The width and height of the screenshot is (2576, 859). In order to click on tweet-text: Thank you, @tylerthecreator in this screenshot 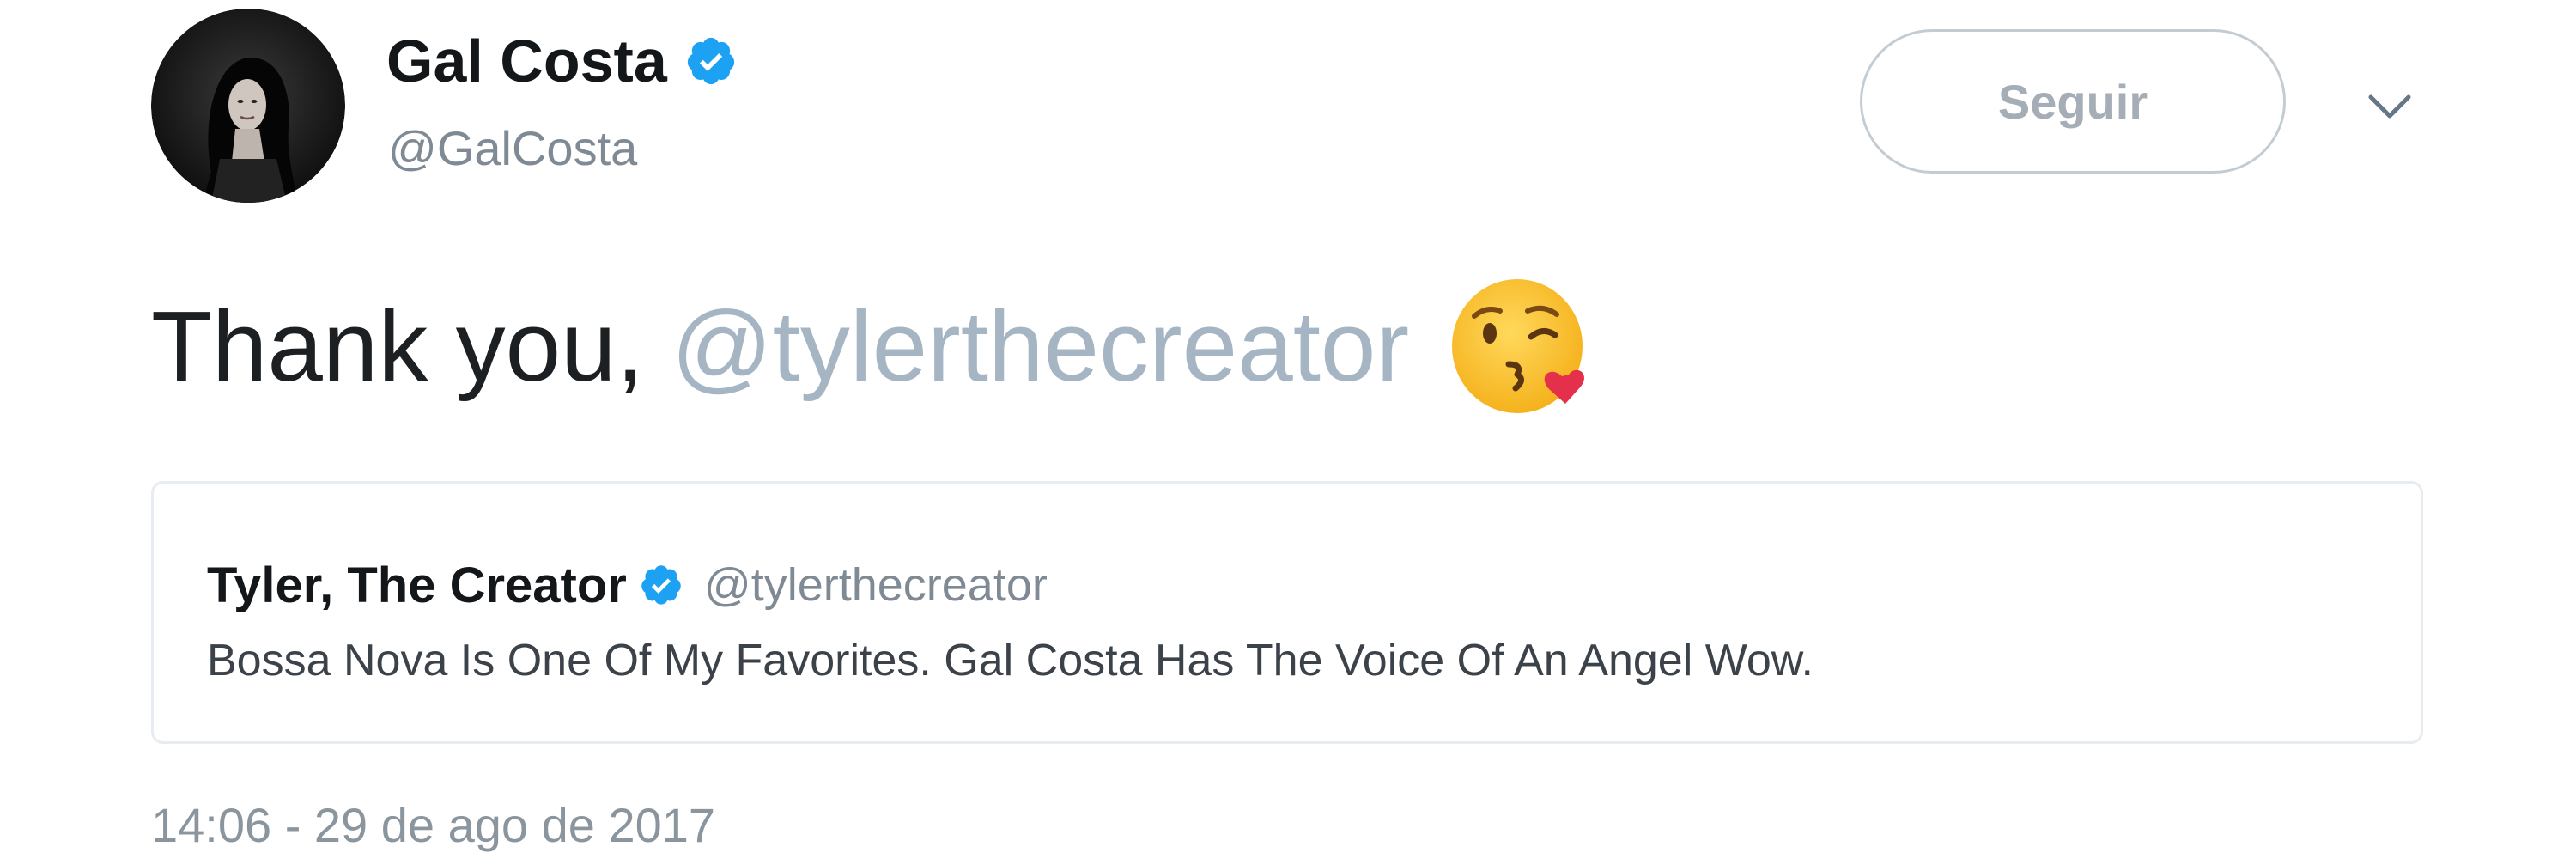, I will do `click(873, 346)`.